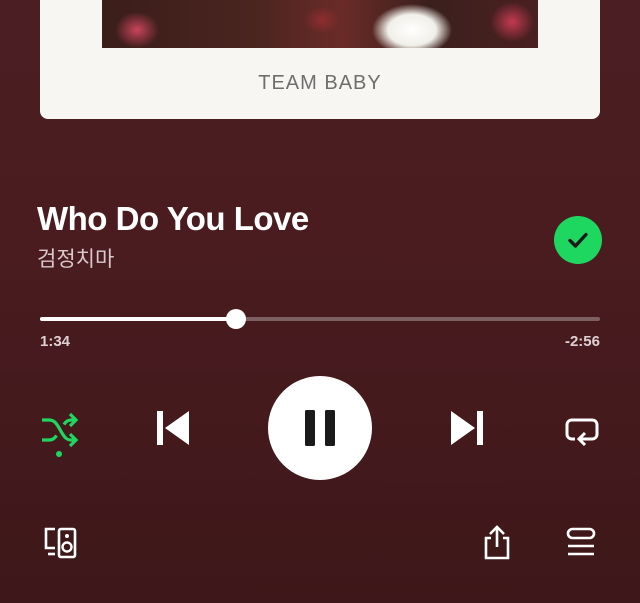 The image size is (640, 603). Describe the element at coordinates (236, 319) in the screenshot. I see `progress-handle` at that location.